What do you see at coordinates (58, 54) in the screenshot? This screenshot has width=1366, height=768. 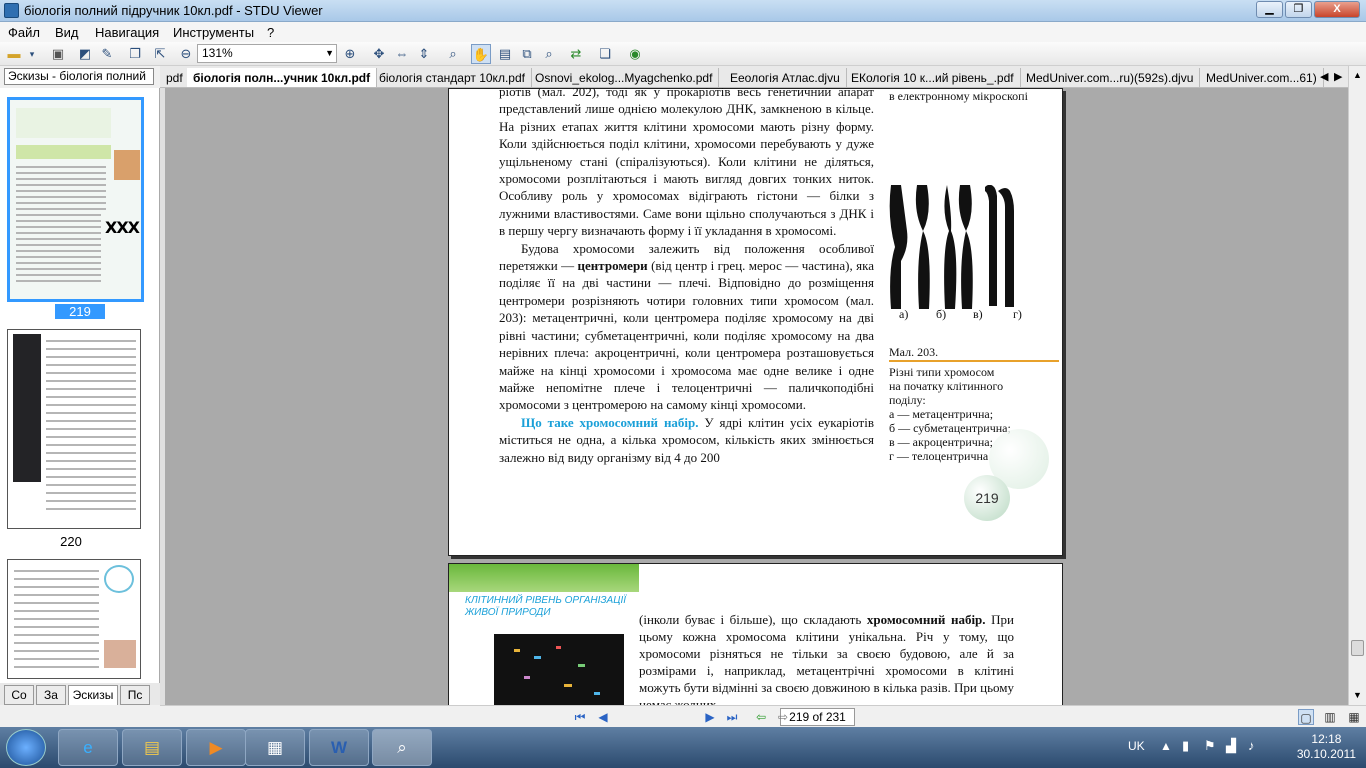 I see `print-icon: ▣` at bounding box center [58, 54].